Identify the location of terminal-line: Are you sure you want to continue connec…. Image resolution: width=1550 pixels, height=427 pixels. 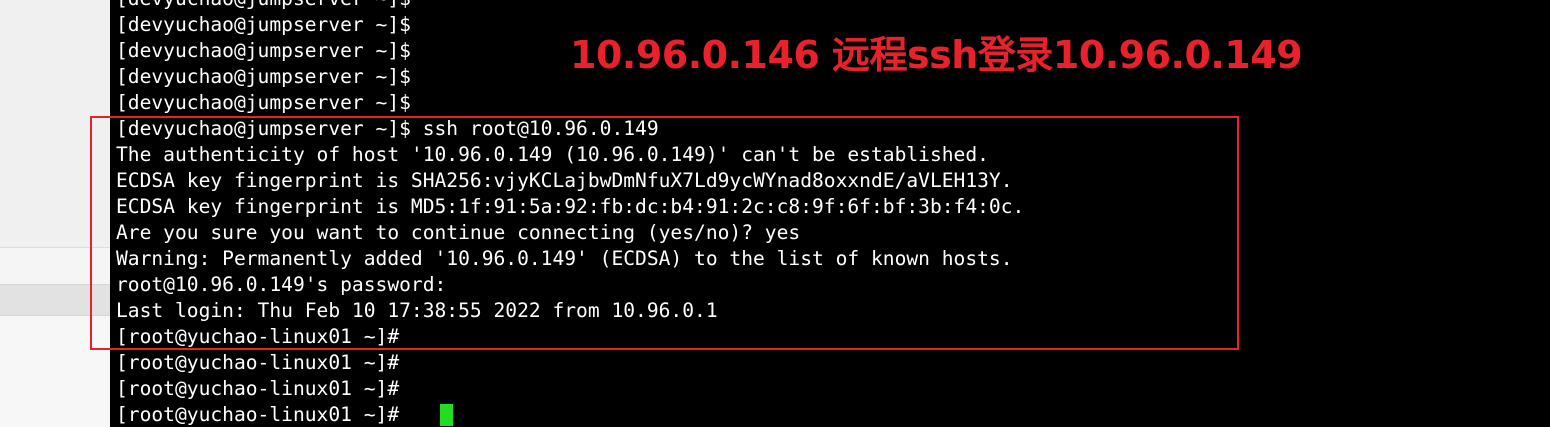
(458, 232).